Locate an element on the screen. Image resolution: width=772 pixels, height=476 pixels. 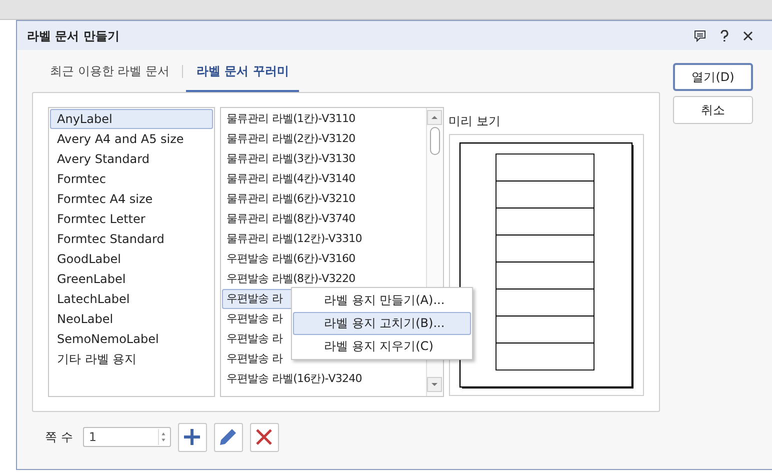
list-item: 물류관리 라벨(8칸)-V3740 is located at coordinates (323, 219).